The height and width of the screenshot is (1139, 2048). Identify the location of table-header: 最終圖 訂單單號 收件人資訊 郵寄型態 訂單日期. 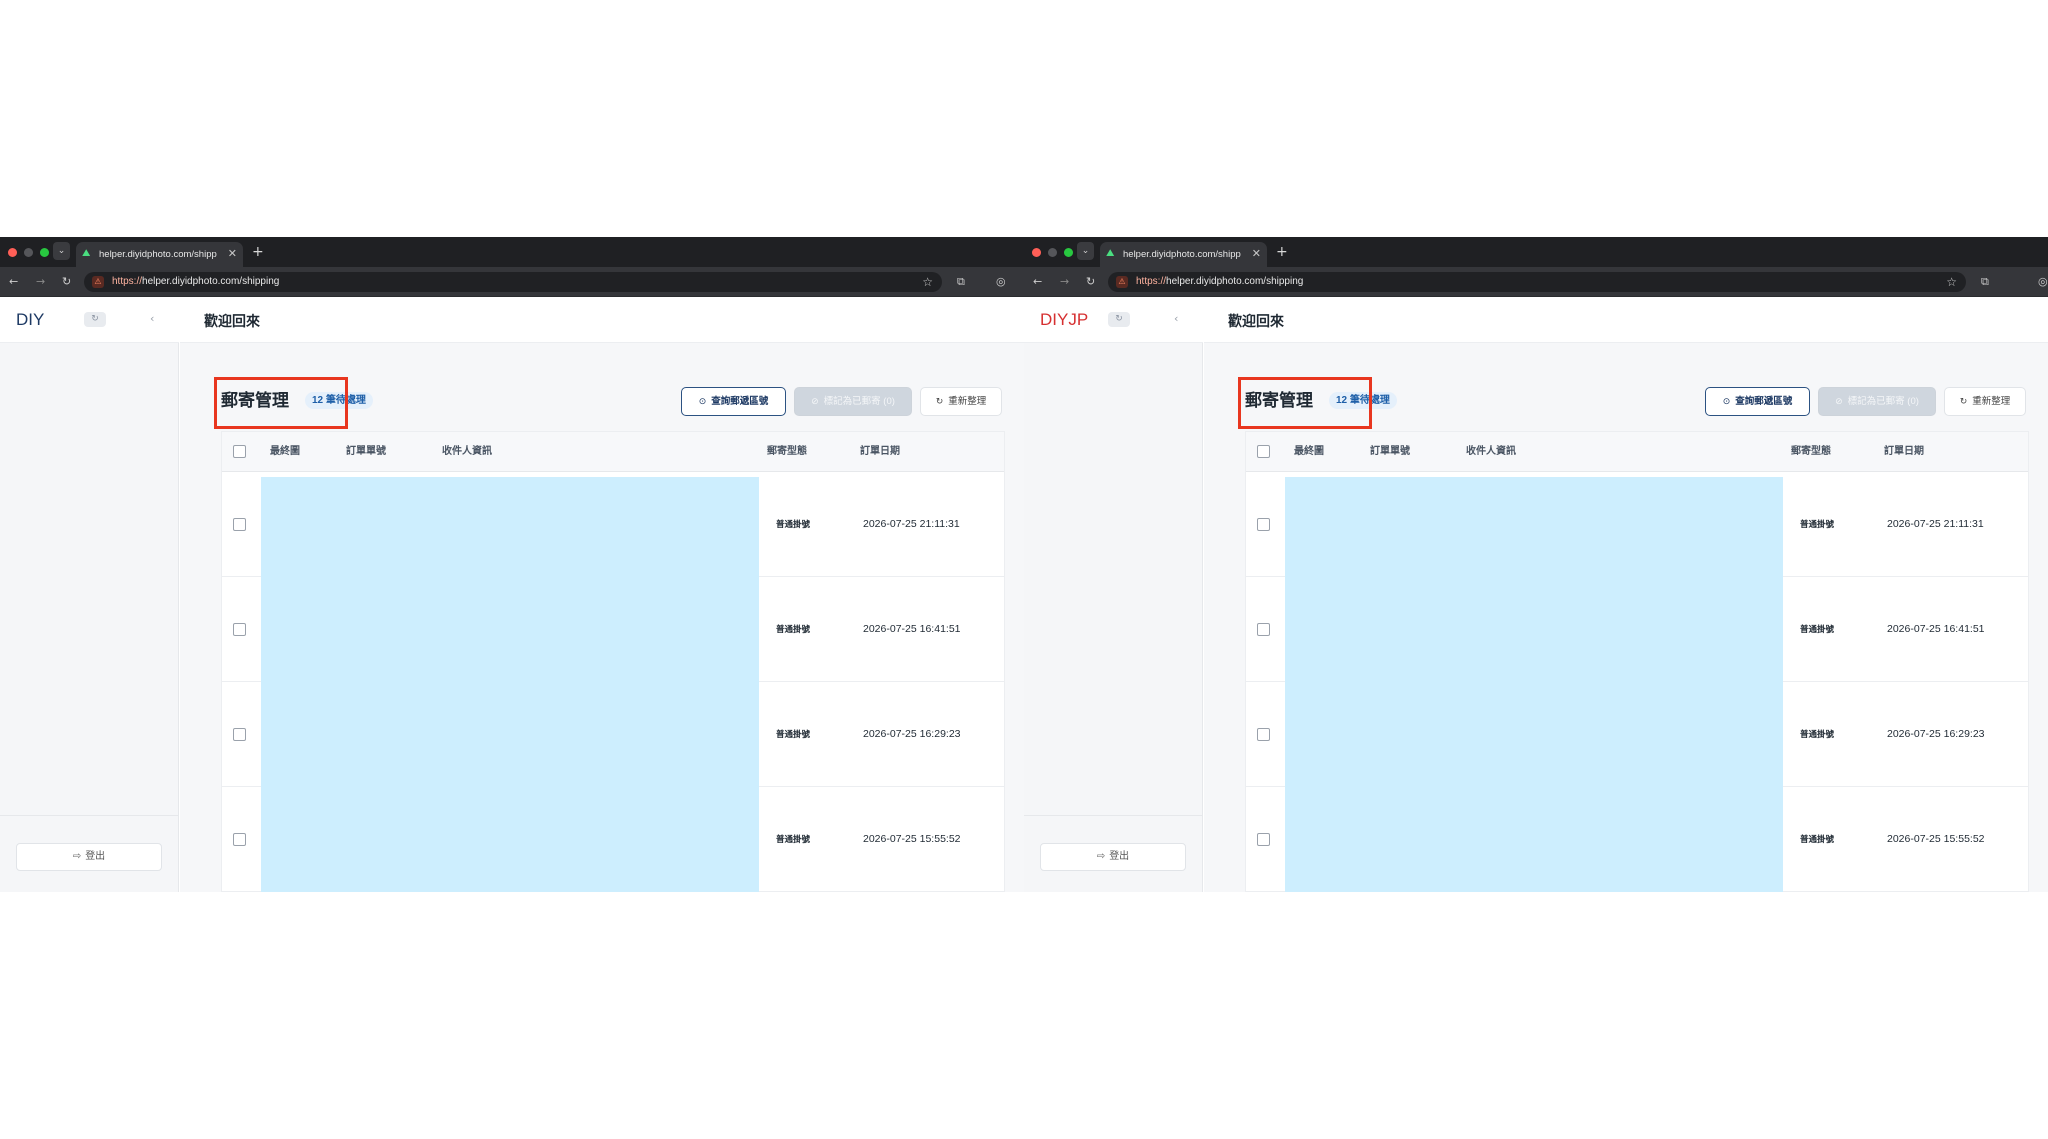
(613, 452).